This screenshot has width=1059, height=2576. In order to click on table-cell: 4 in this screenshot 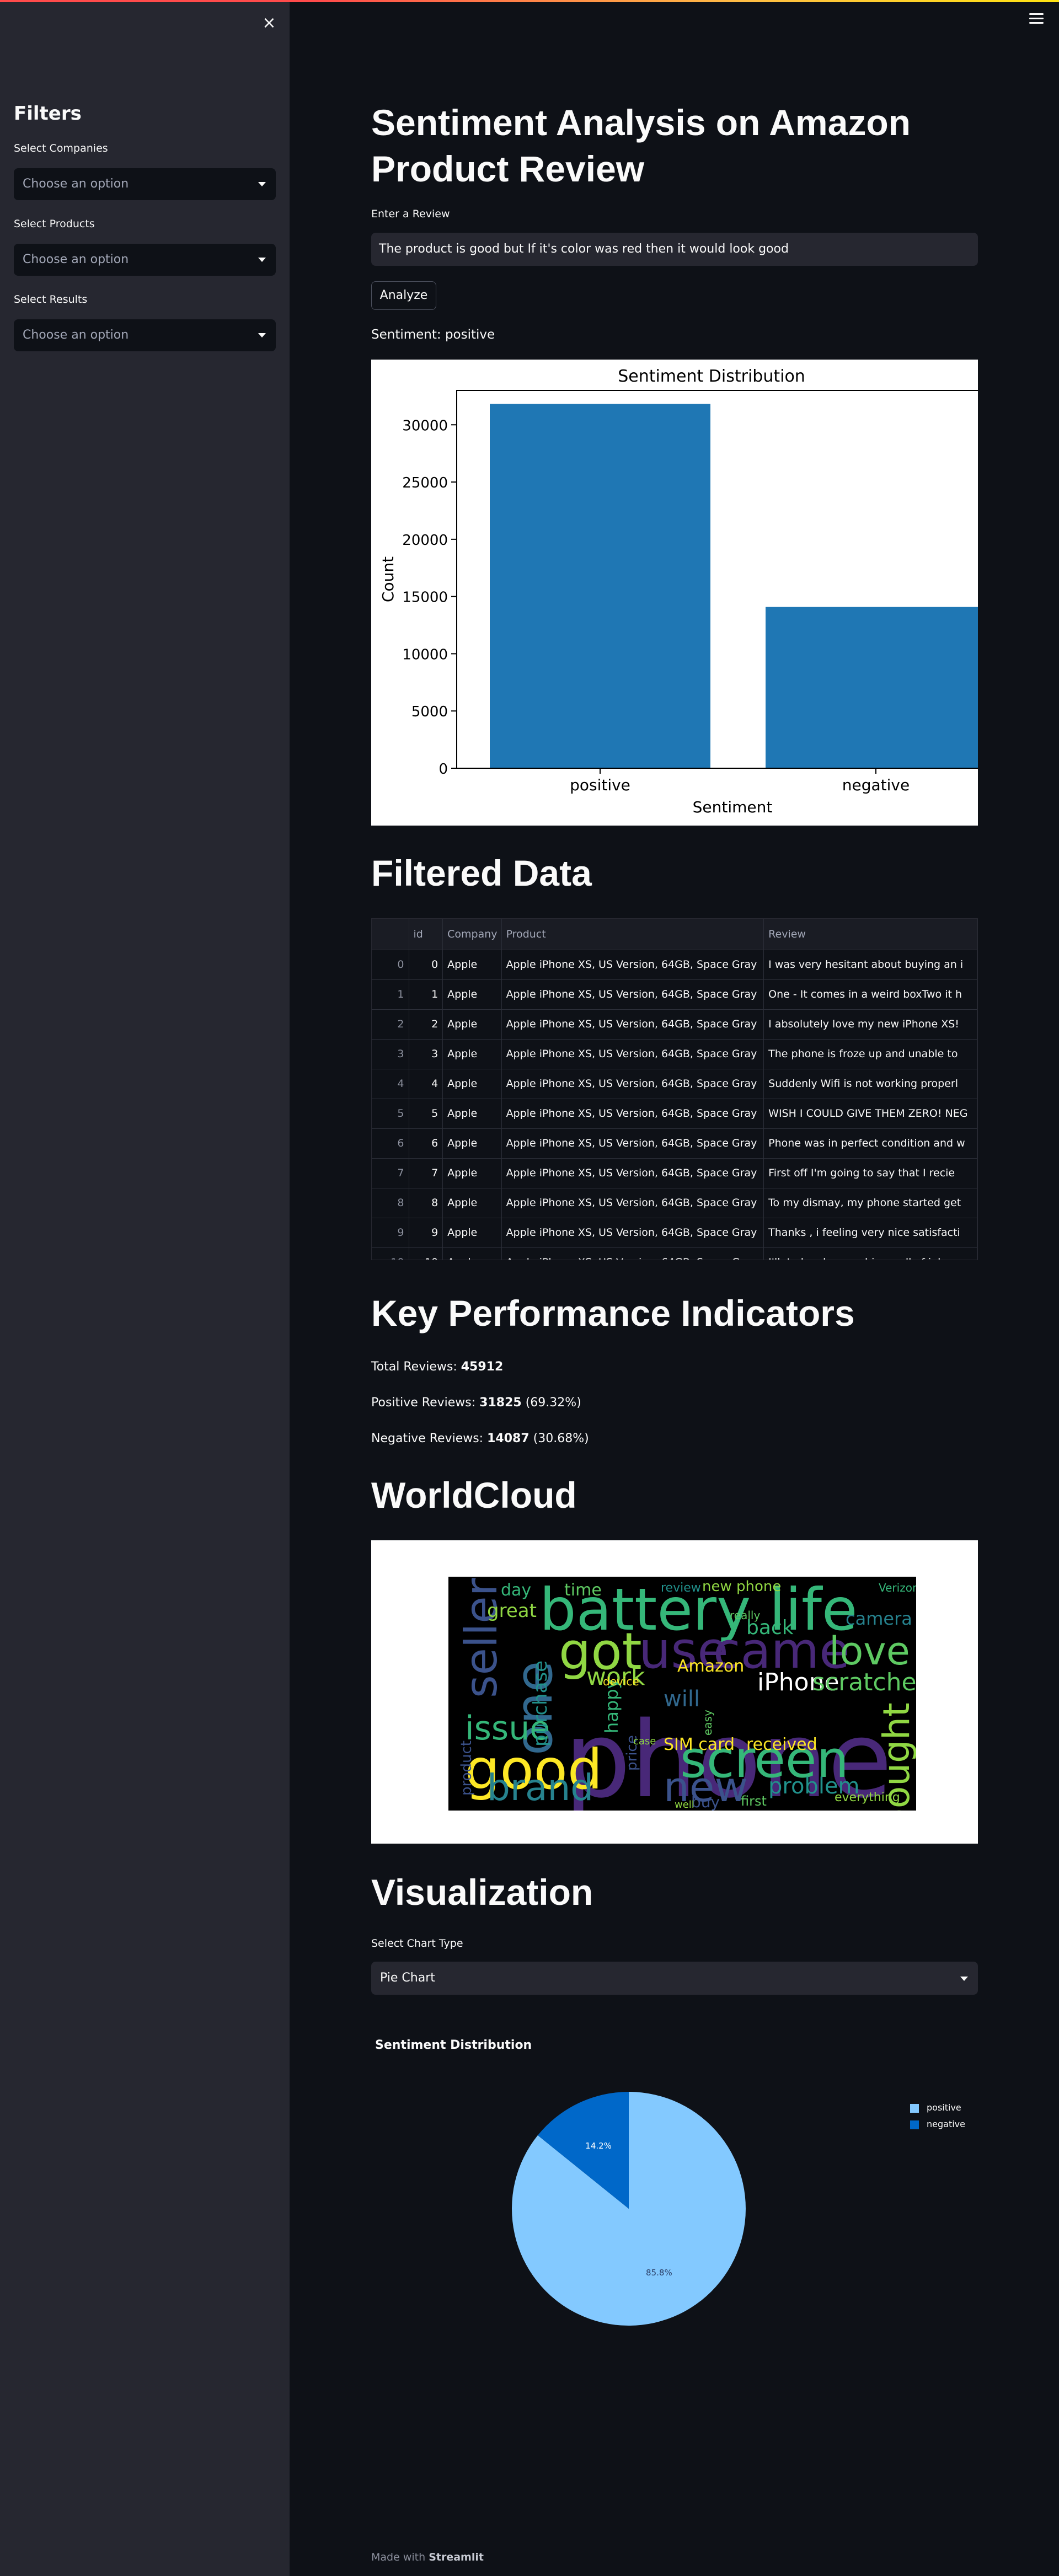, I will do `click(426, 1084)`.